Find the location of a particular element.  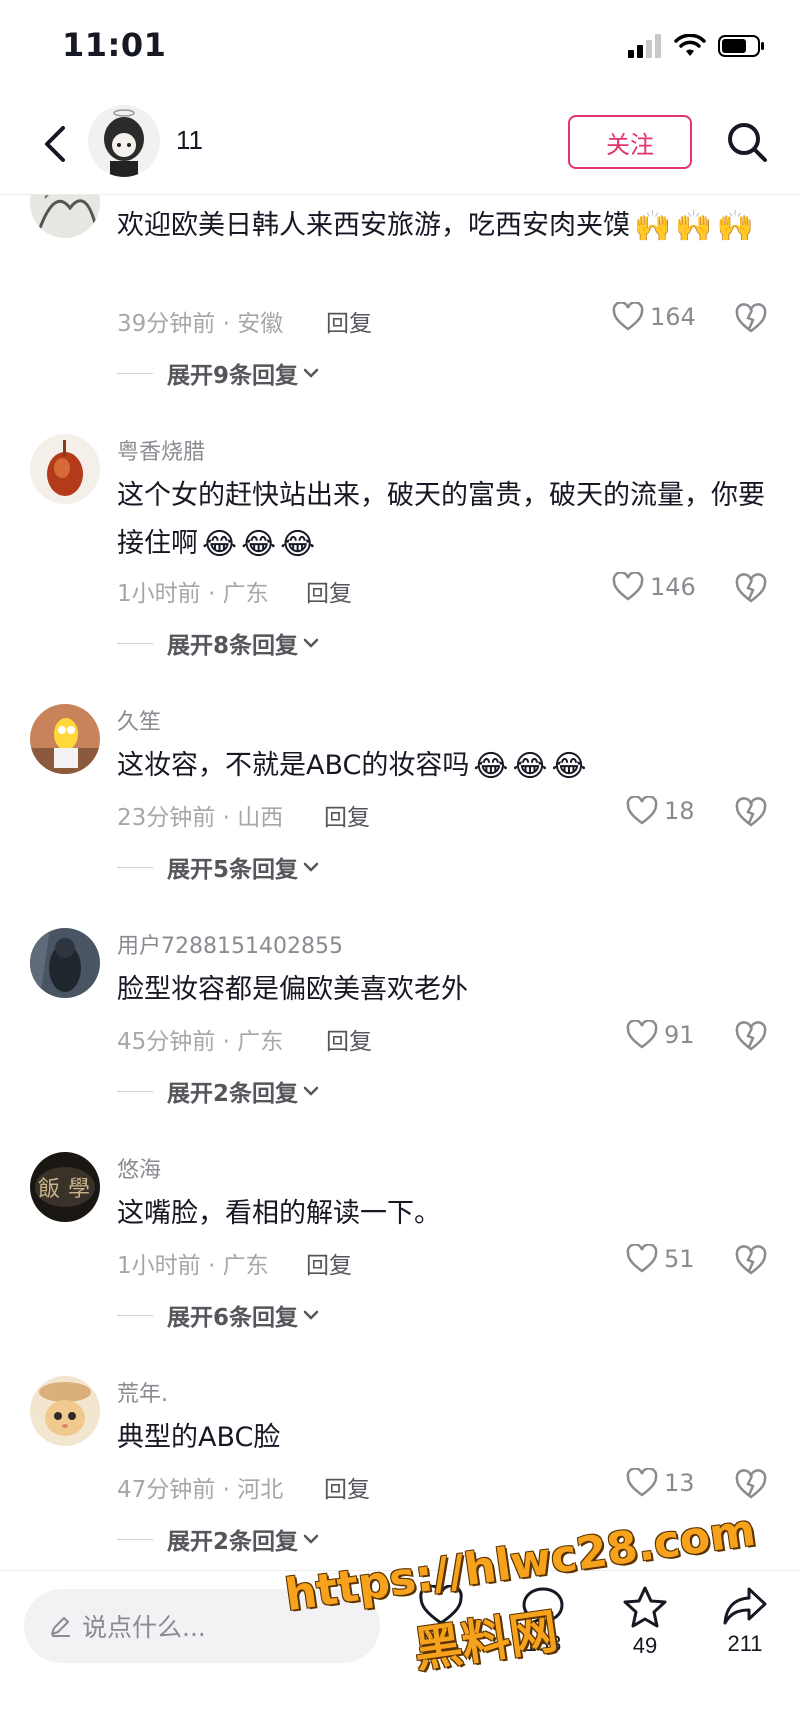

commenter-avatar: 飯 學 is located at coordinates (65, 1187).